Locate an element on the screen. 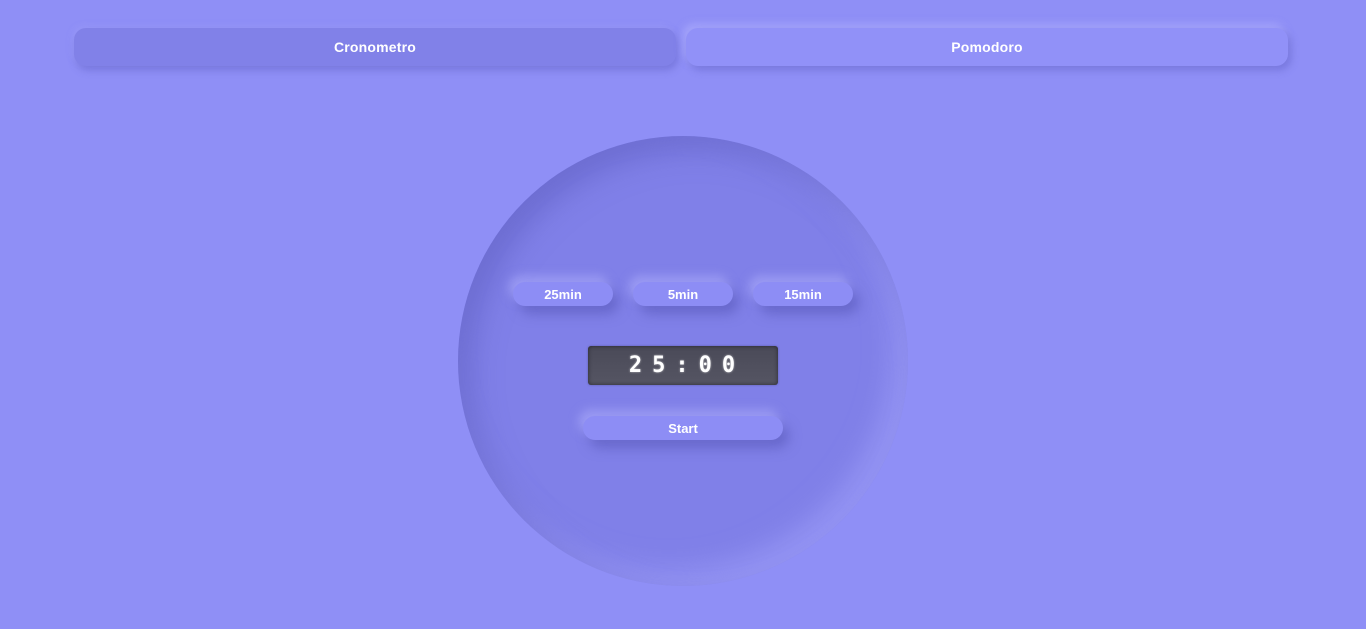 The image size is (1366, 629). mode-tabs: Cronometro Pomodoro is located at coordinates (681, 47).